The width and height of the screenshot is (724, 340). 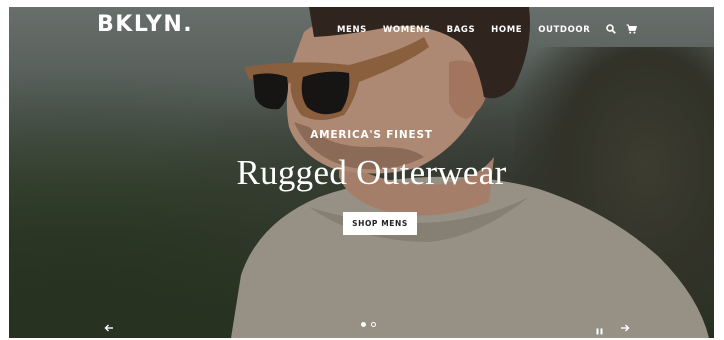 What do you see at coordinates (564, 30) in the screenshot?
I see `nav-item-outdoor: OUTDOOR` at bounding box center [564, 30].